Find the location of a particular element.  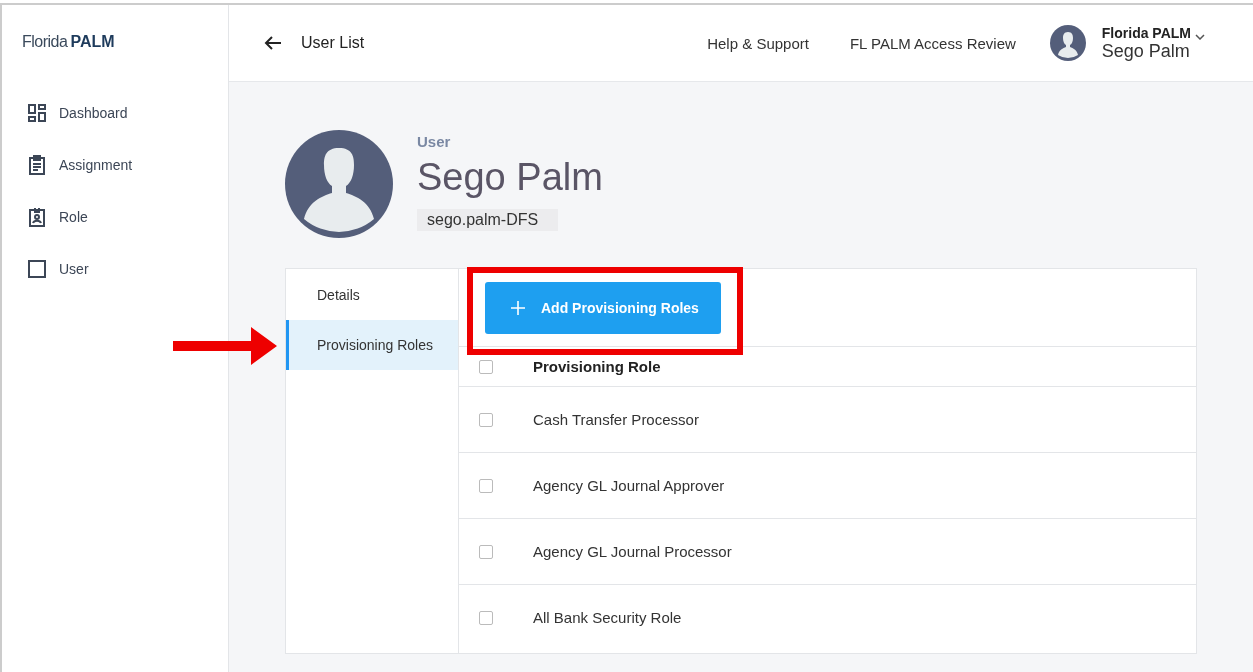

square-icon is located at coordinates (37, 269).